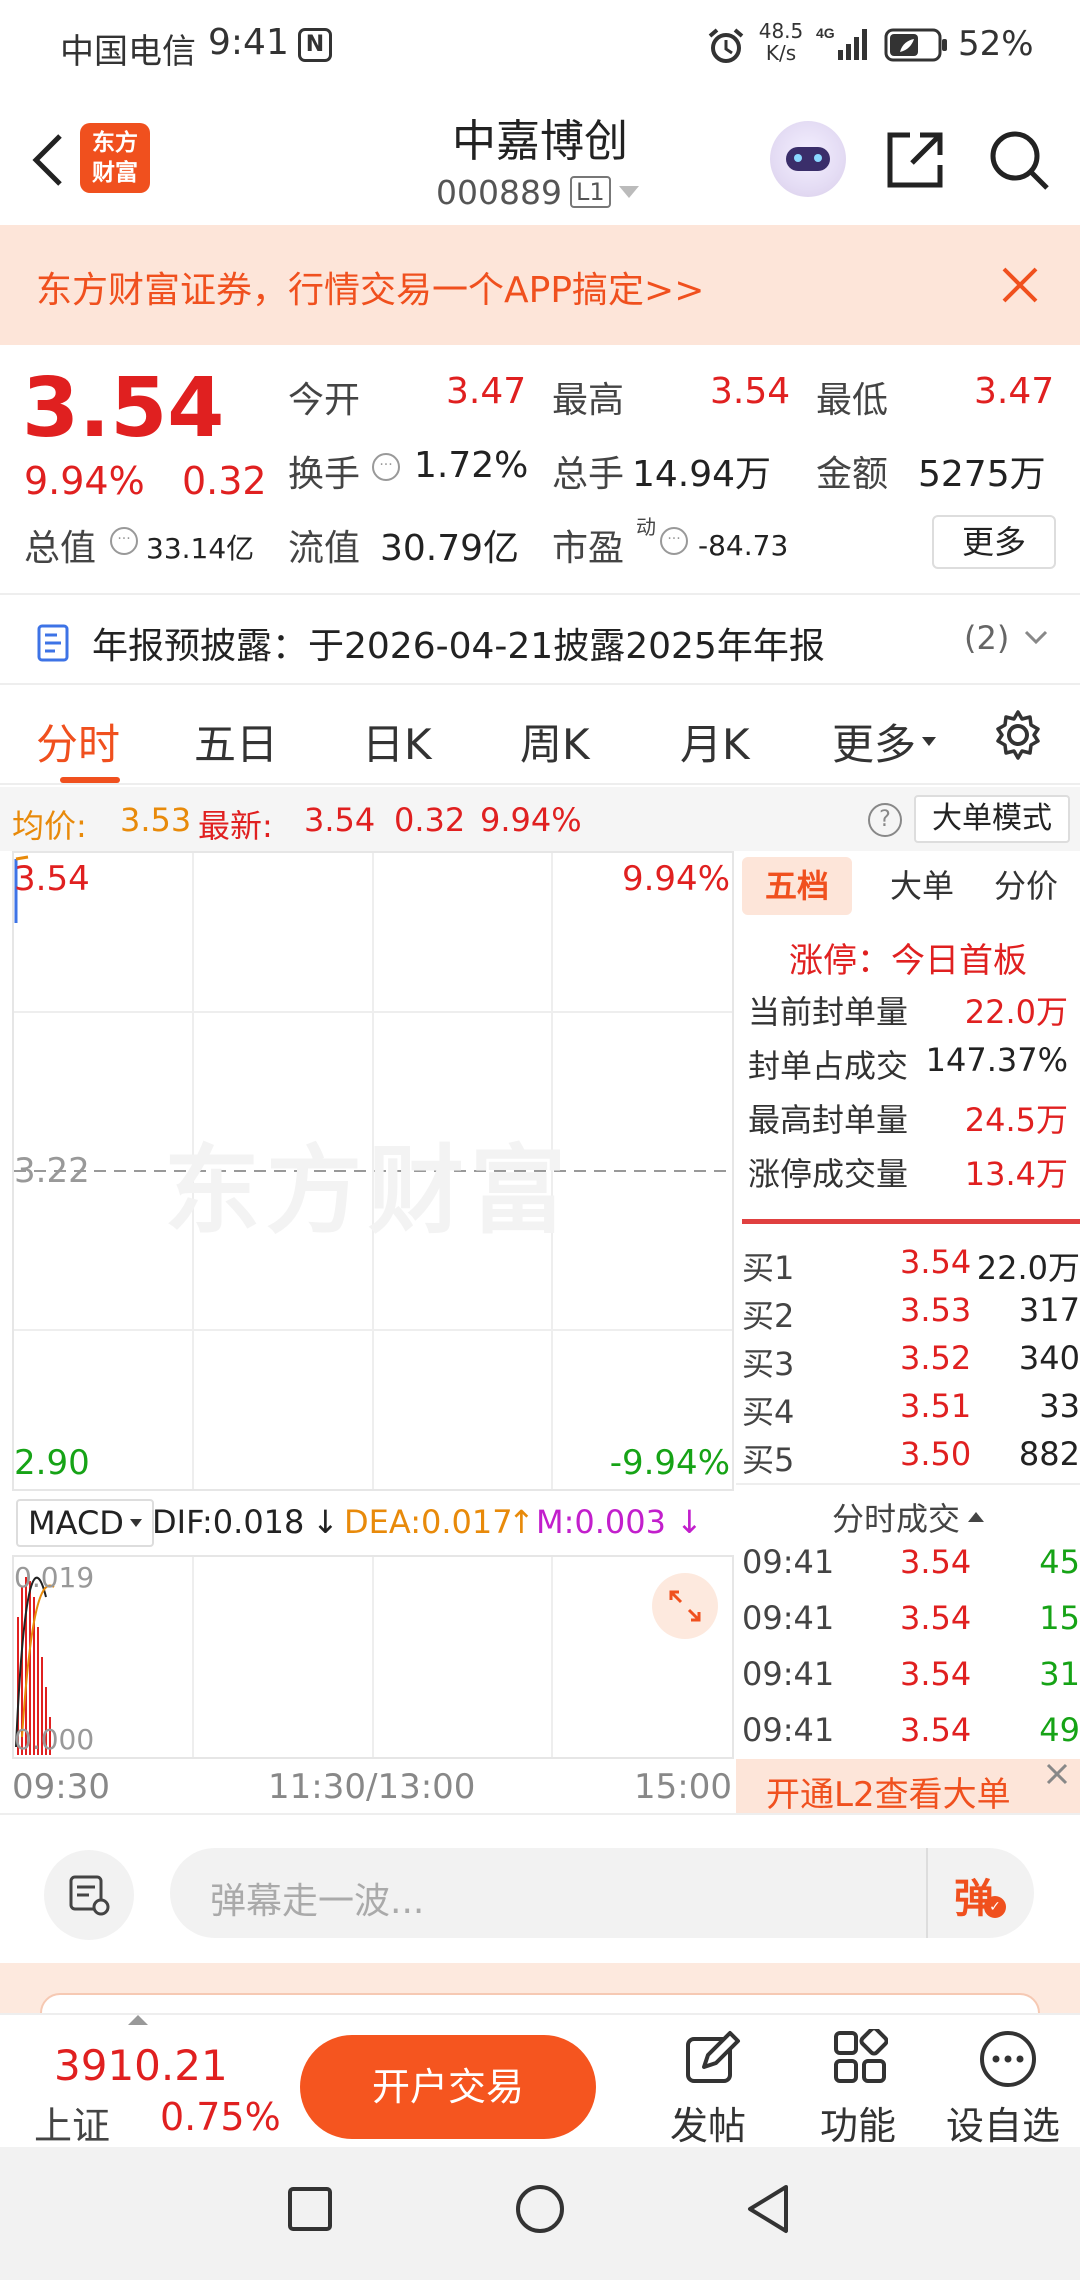 The height and width of the screenshot is (2280, 1080). Describe the element at coordinates (52, 879) in the screenshot. I see `y-tick-top: 3.54` at that location.